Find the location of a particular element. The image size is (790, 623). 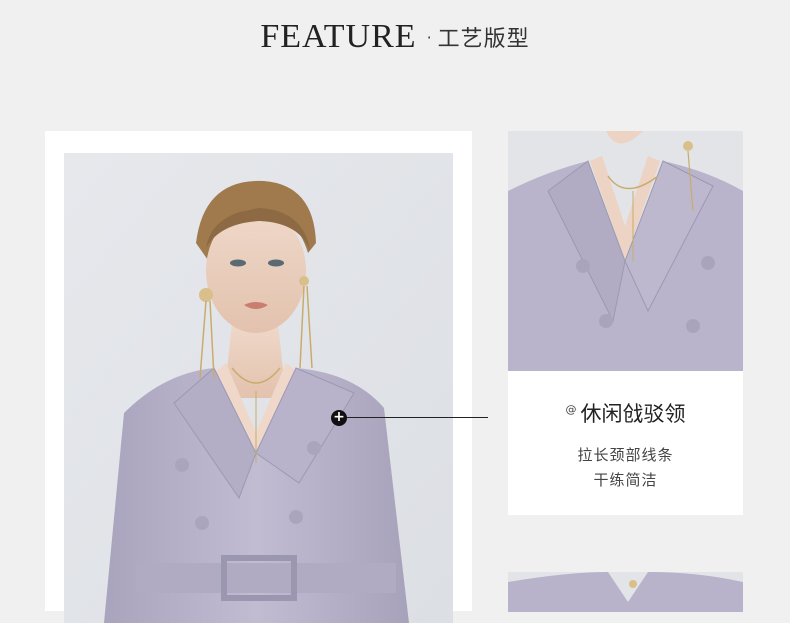

header-title-en: FEATURE is located at coordinates (338, 36).